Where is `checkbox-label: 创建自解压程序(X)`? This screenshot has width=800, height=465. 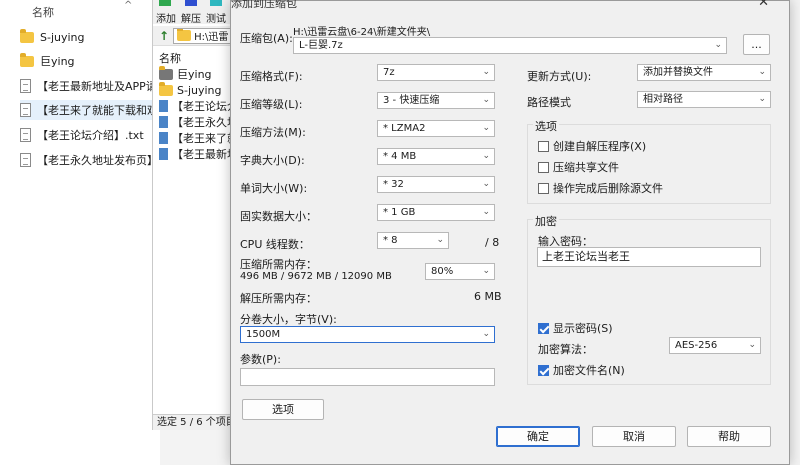 checkbox-label: 创建自解压程序(X) is located at coordinates (600, 146).